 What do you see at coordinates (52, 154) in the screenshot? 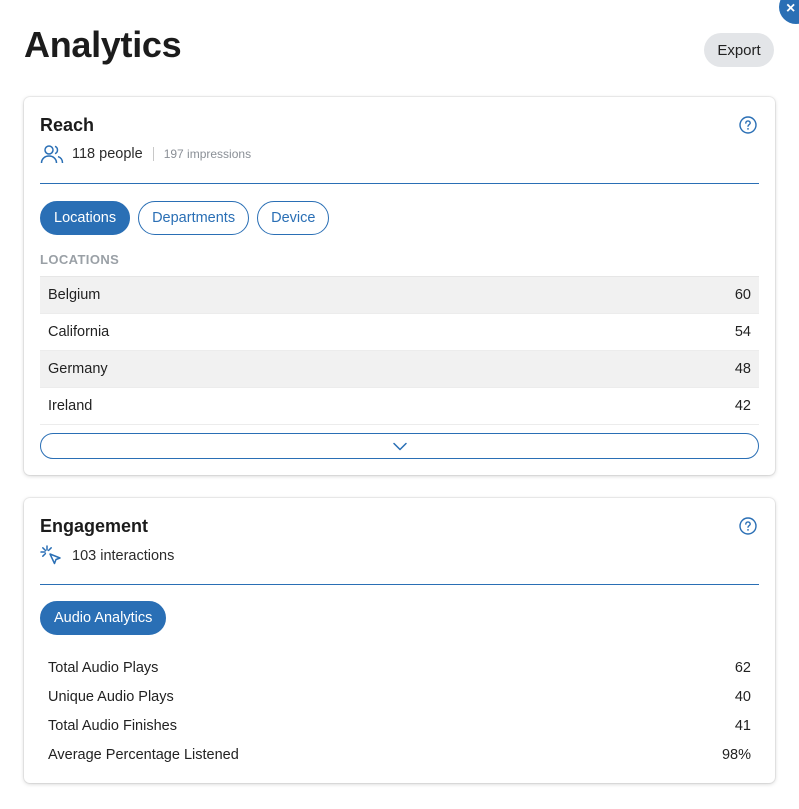
I see `people-icon` at bounding box center [52, 154].